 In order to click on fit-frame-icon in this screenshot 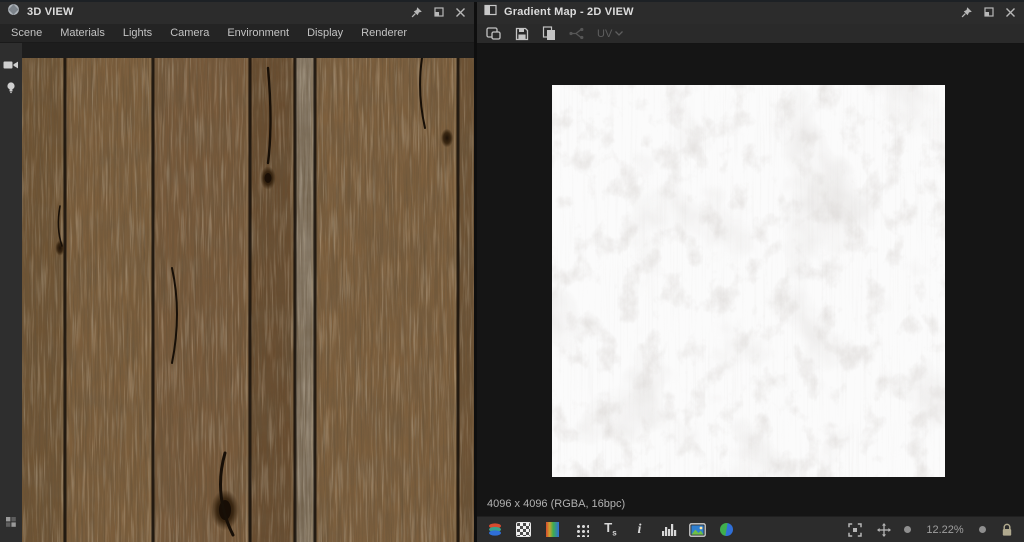, I will do `click(854, 529)`.